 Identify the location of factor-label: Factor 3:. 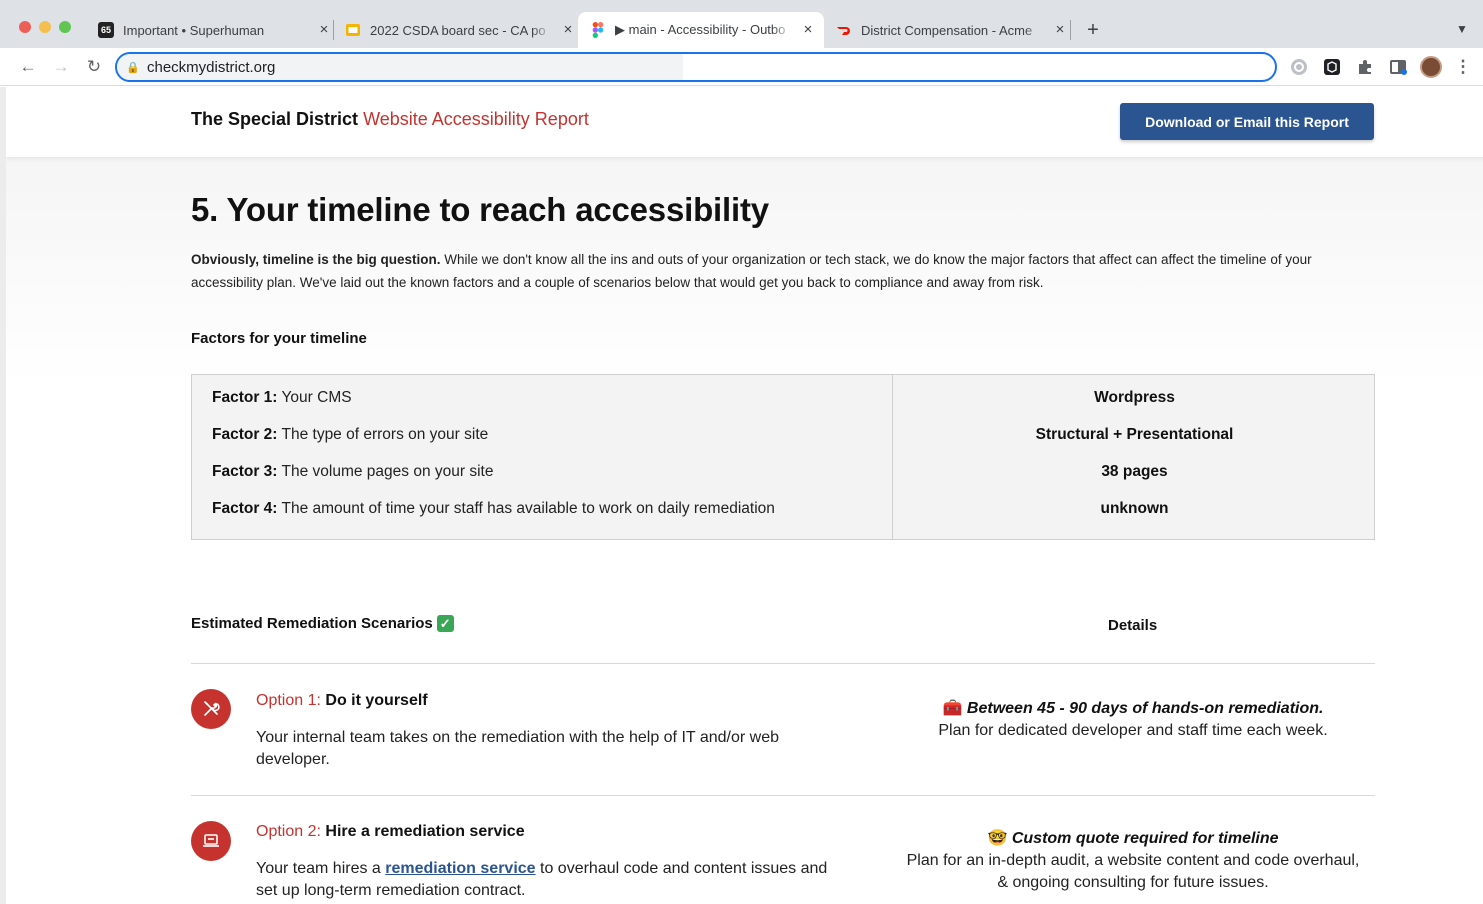
(245, 471).